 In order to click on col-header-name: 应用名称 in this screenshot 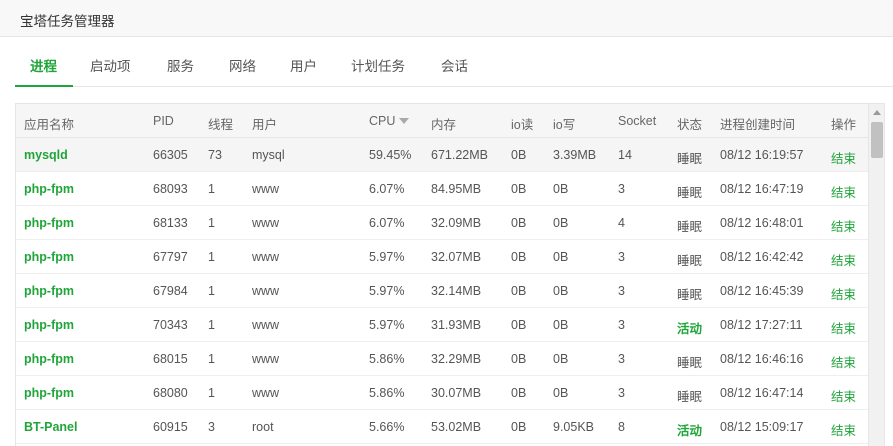, I will do `click(49, 123)`.